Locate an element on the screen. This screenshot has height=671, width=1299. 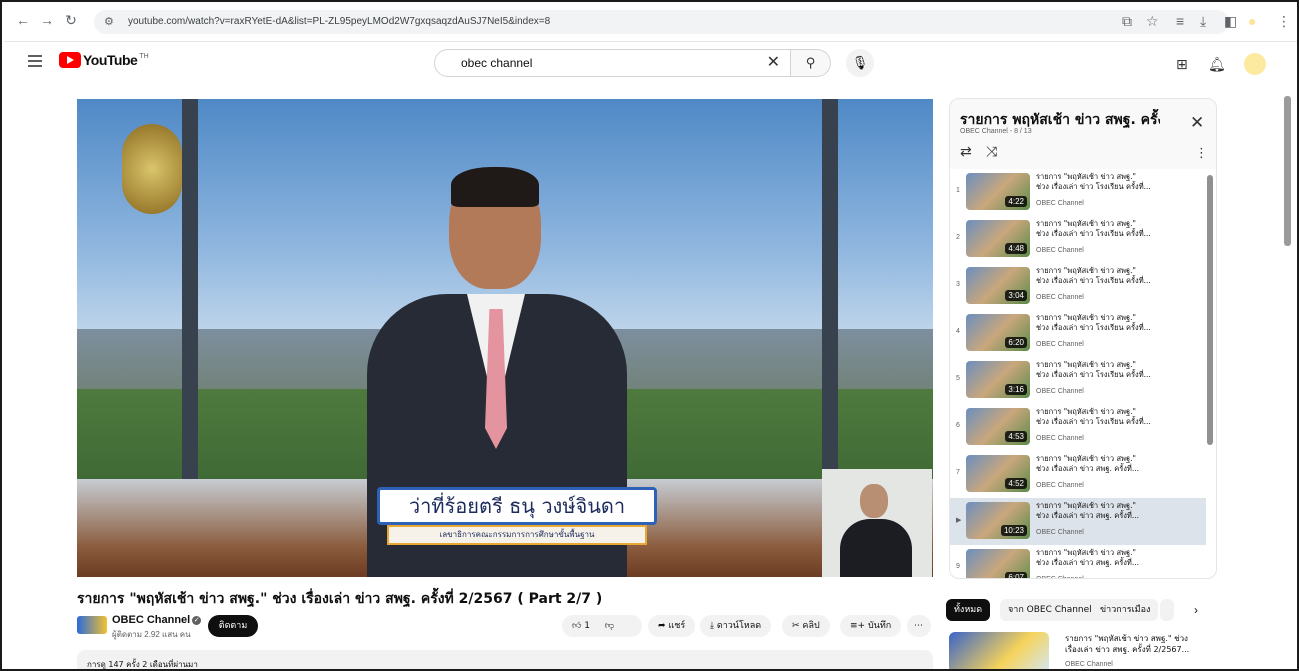
sign-language-interpreter is located at coordinates (877, 523).